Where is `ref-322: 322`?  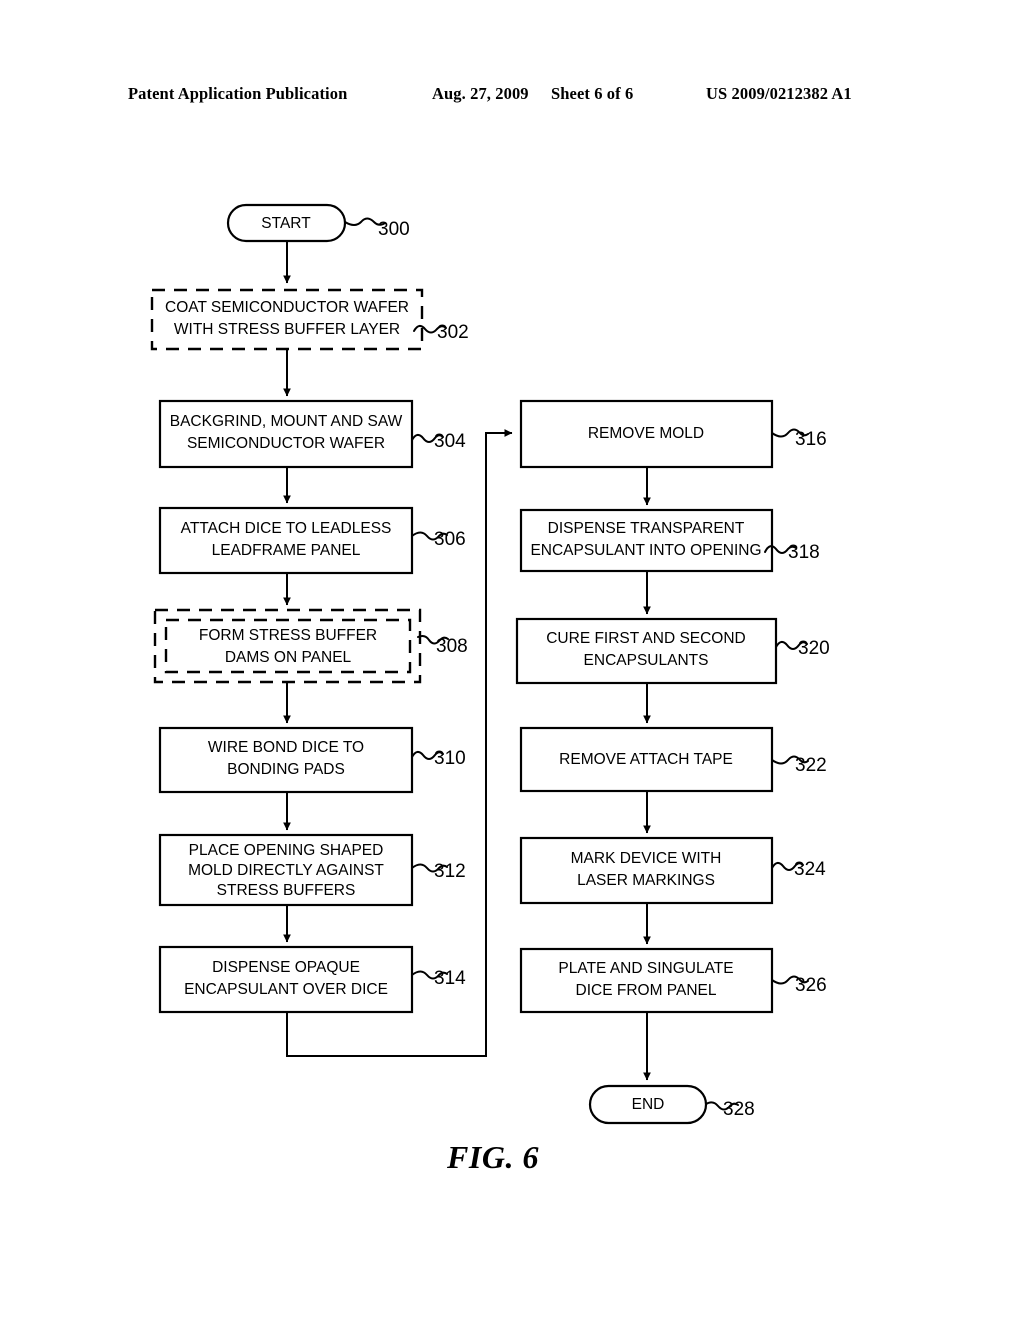 ref-322: 322 is located at coordinates (811, 765).